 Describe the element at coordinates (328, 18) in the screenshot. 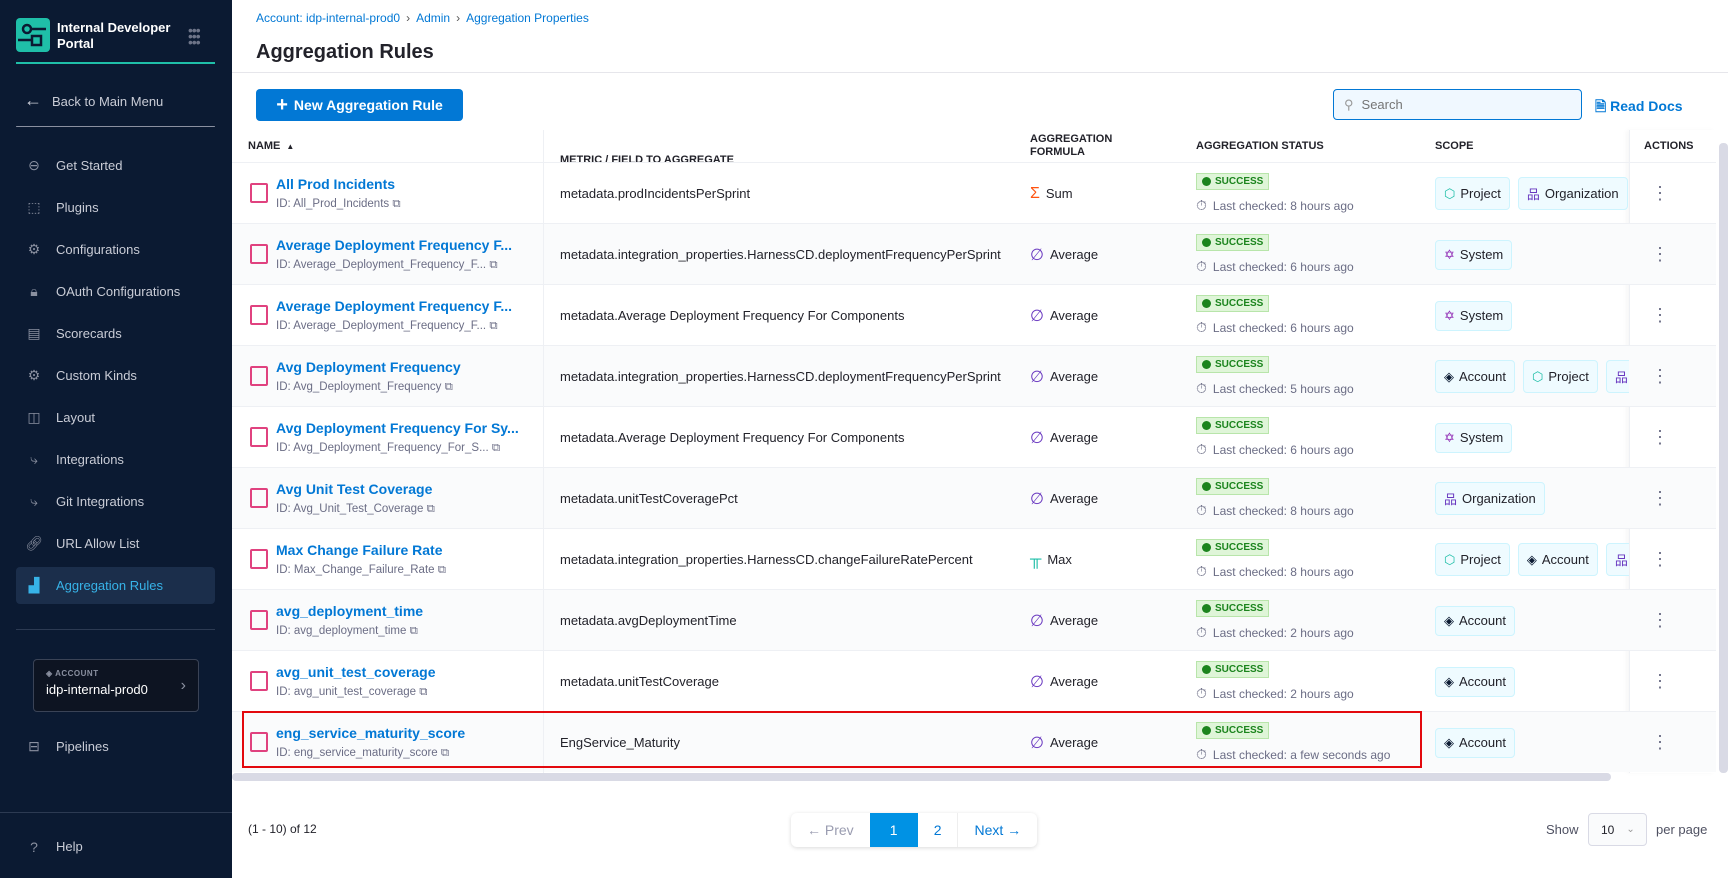

I see `breadcrumb-account: Account: idp-internal-prod0` at that location.